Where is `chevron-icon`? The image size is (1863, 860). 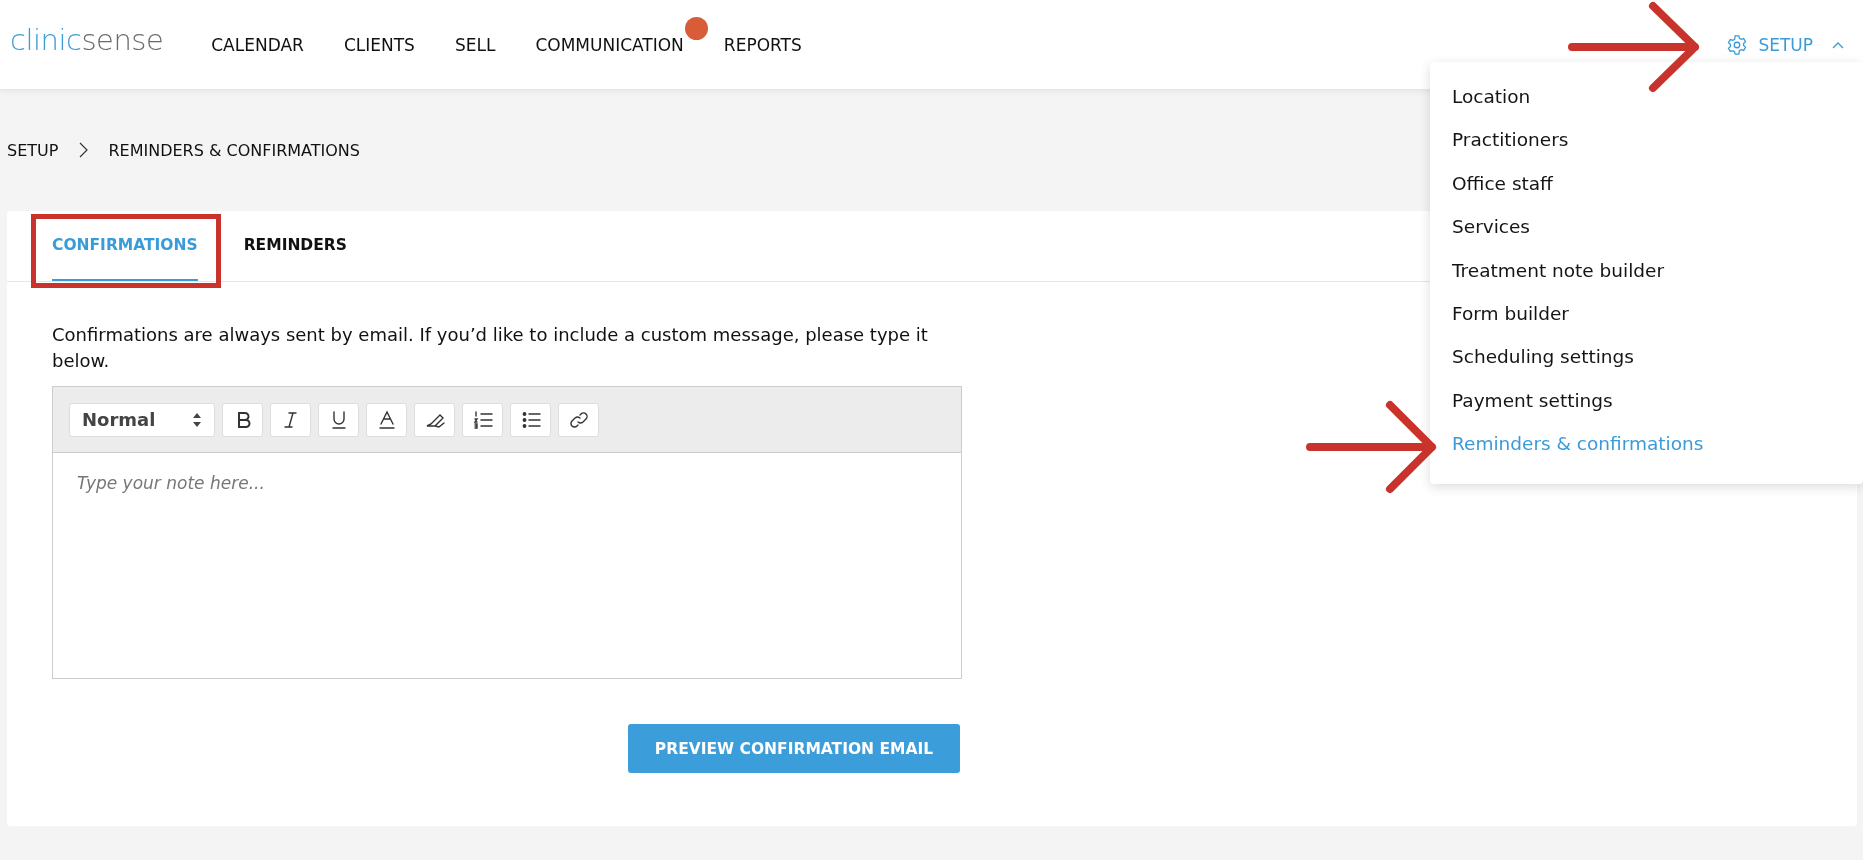 chevron-icon is located at coordinates (83, 150).